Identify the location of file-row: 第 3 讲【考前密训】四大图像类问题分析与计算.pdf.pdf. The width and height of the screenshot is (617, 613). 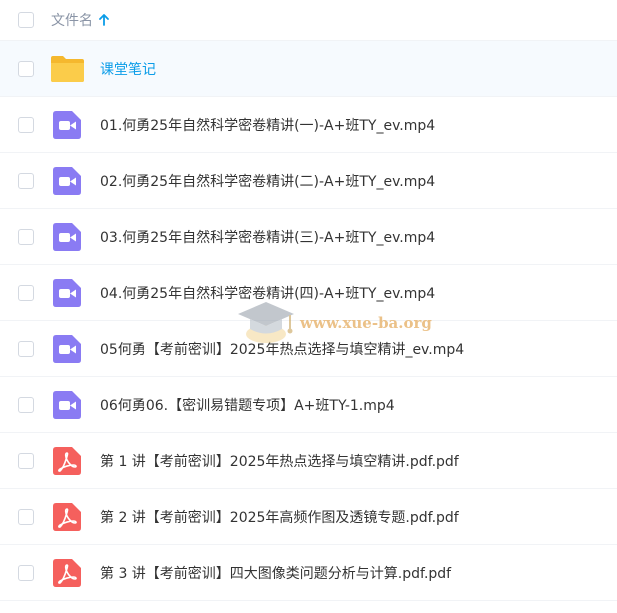
(308, 573).